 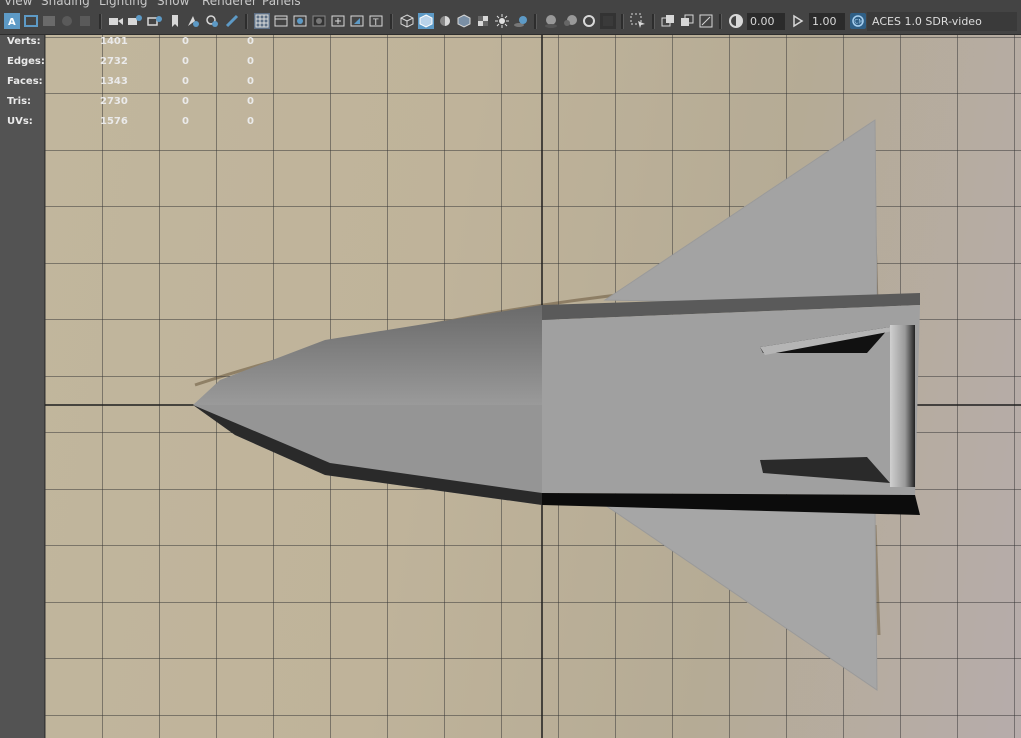 What do you see at coordinates (67, 21) in the screenshot?
I see `bookmark-icon` at bounding box center [67, 21].